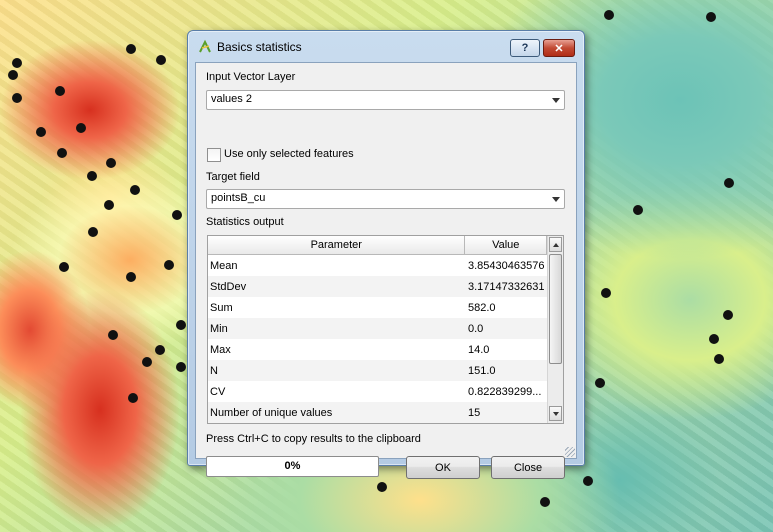 The image size is (773, 532). I want to click on target-field-value: pointsB_cu, so click(238, 198).